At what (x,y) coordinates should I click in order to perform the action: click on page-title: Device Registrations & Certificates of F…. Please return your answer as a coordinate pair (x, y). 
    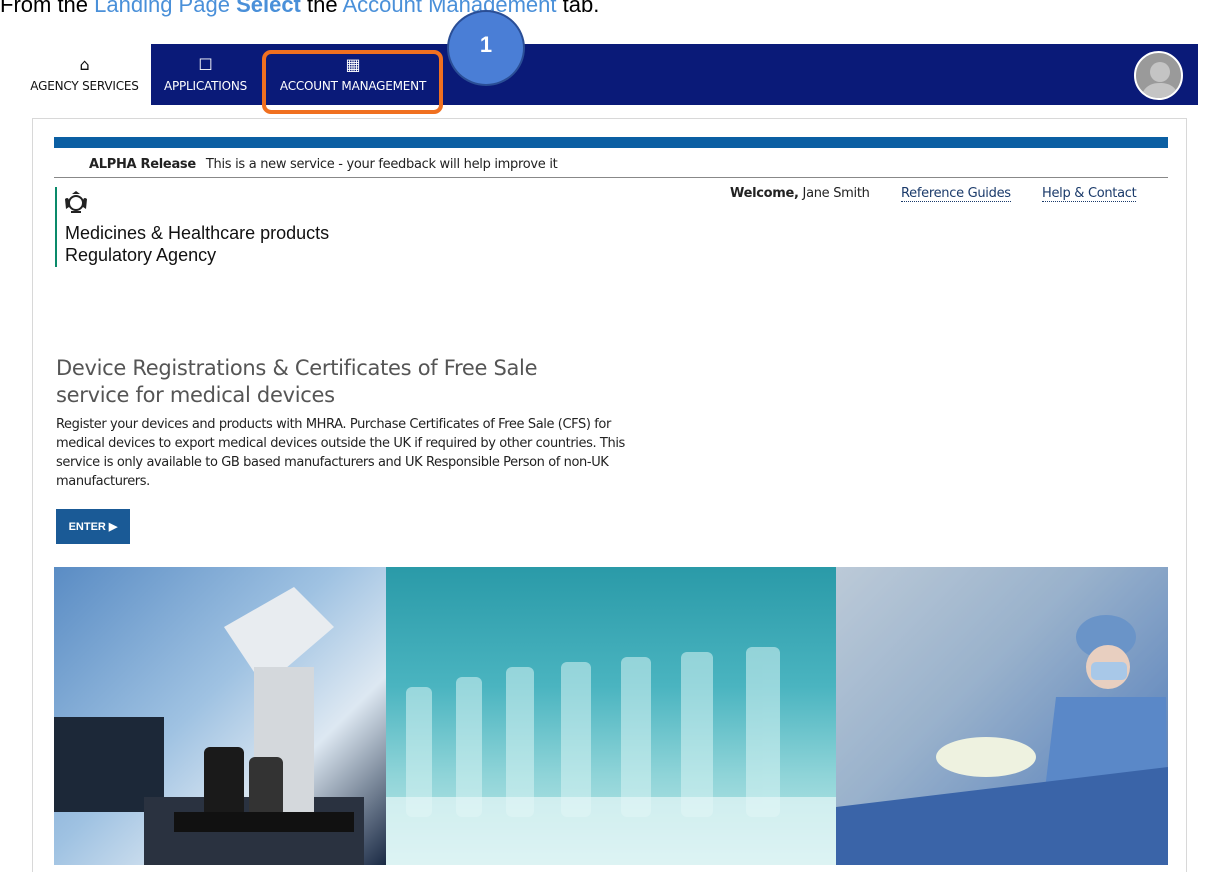
    Looking at the image, I should click on (297, 381).